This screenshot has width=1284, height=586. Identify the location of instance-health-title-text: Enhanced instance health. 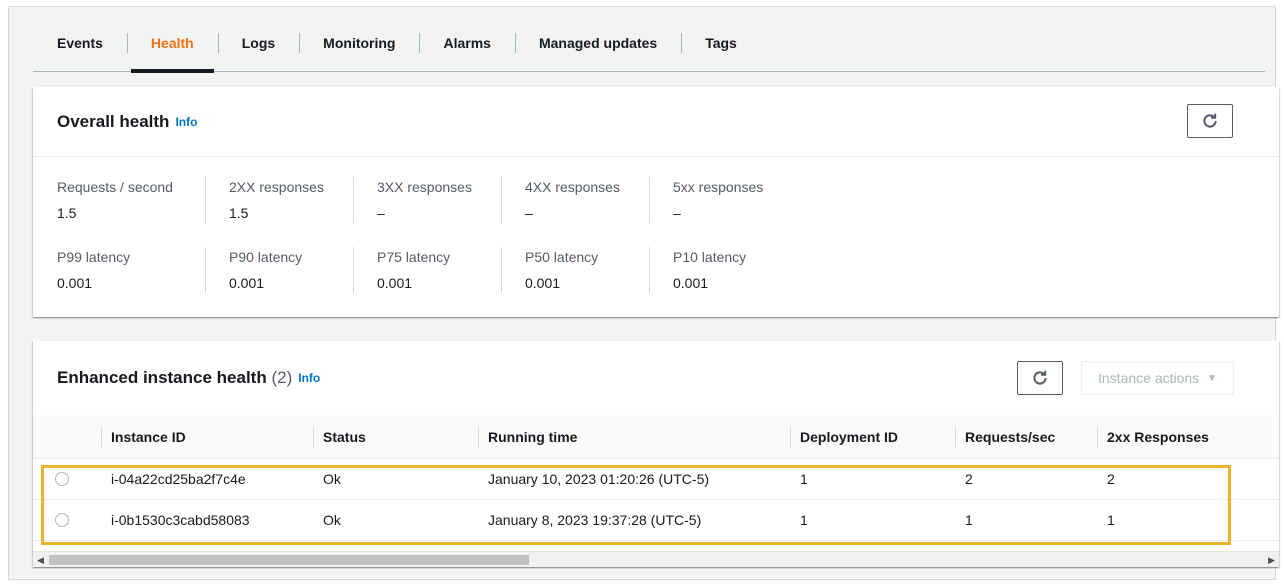
(162, 377).